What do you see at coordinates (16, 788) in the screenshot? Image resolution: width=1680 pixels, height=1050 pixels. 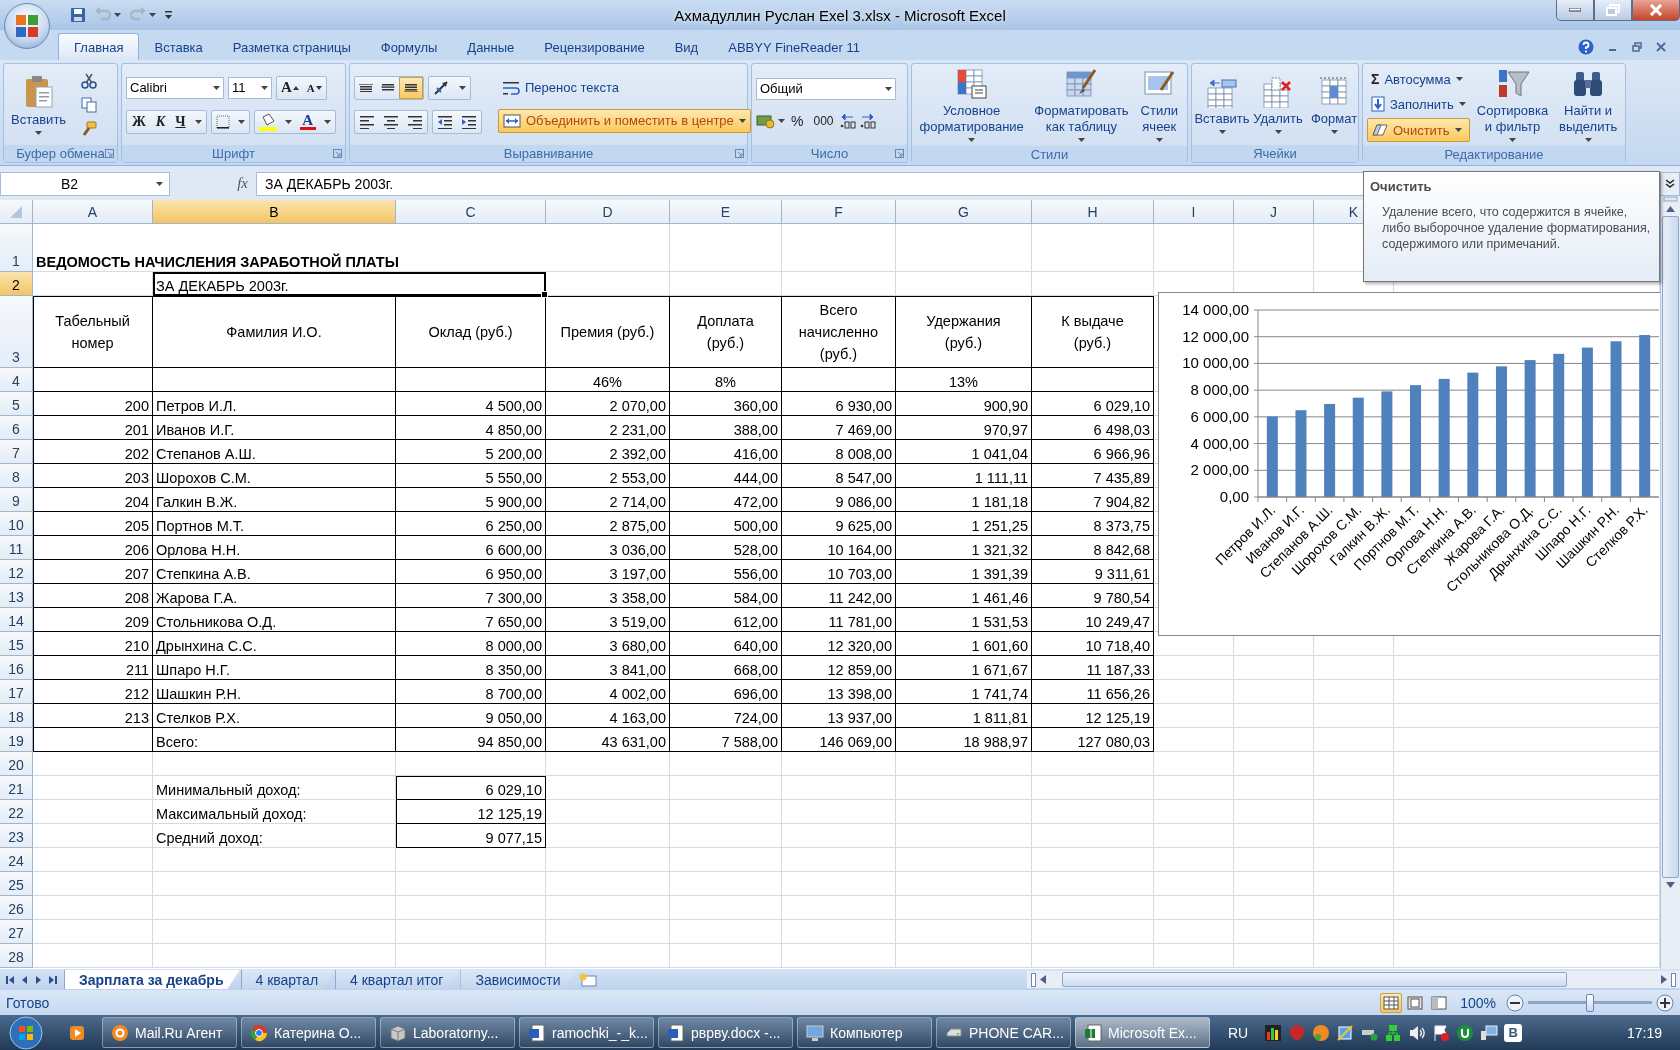 I see `row-header: 21` at bounding box center [16, 788].